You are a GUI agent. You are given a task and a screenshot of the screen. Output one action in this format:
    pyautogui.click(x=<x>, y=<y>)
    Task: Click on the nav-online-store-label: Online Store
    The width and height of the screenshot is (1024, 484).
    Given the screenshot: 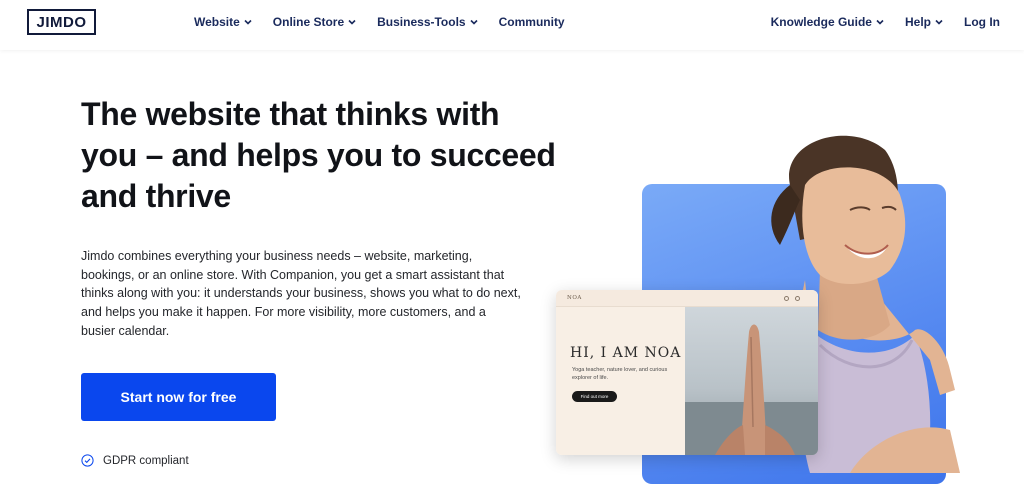 What is the action you would take?
    pyautogui.click(x=308, y=22)
    